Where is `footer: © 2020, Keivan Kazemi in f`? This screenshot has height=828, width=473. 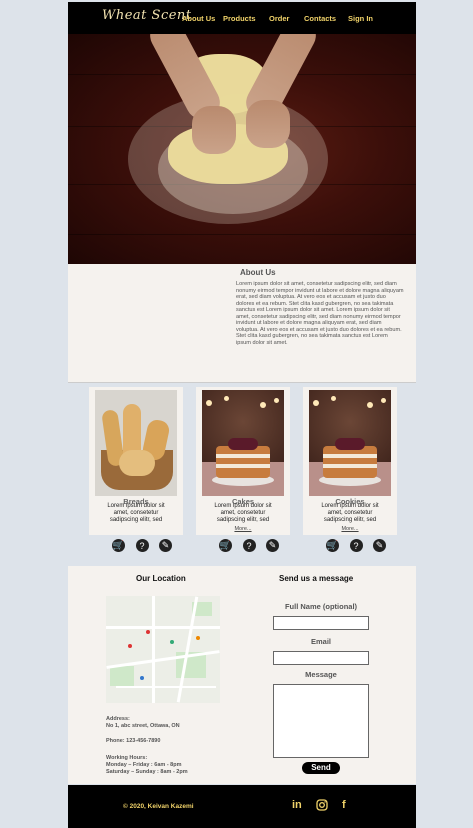 footer: © 2020, Keivan Kazemi in f is located at coordinates (242, 806).